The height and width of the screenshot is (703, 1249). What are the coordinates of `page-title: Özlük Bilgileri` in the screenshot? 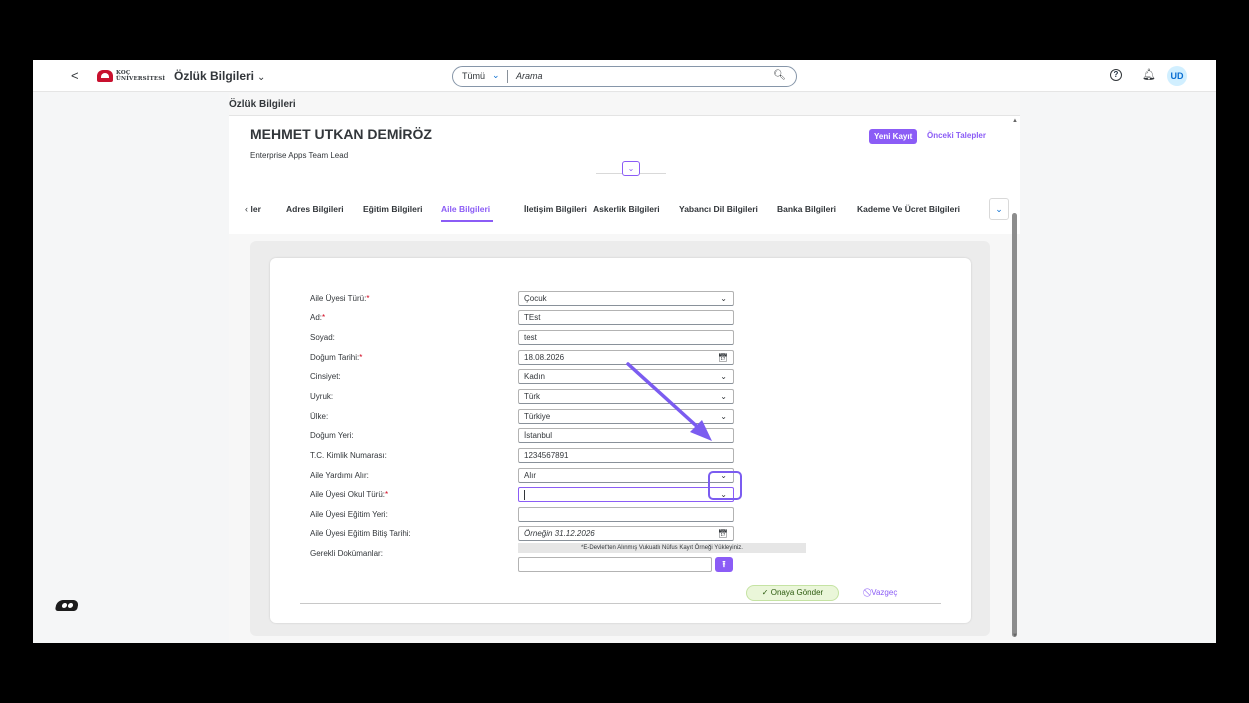 It's located at (262, 104).